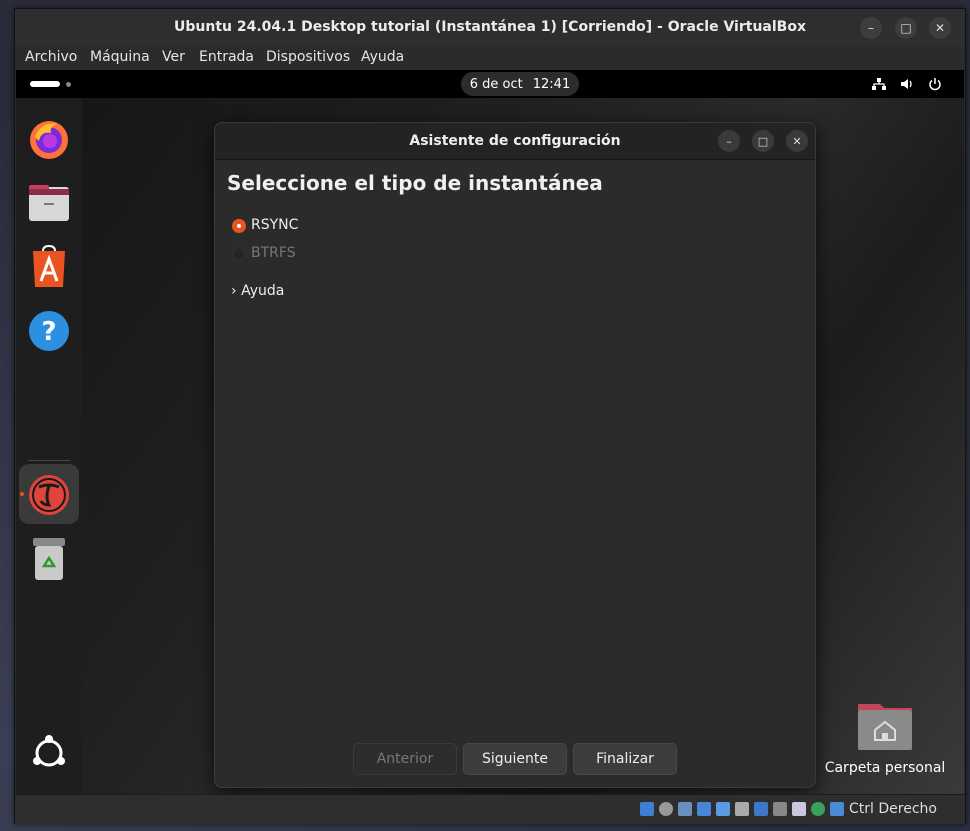 The height and width of the screenshot is (831, 970). What do you see at coordinates (415, 183) in the screenshot?
I see `page-heading: Seleccione el tipo de instantánea` at bounding box center [415, 183].